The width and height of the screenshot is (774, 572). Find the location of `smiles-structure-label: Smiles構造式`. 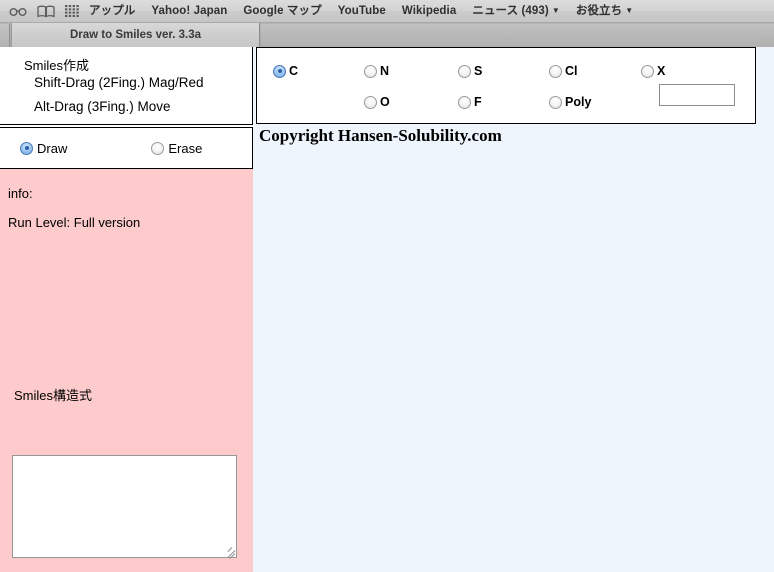

smiles-structure-label: Smiles構造式 is located at coordinates (53, 395).